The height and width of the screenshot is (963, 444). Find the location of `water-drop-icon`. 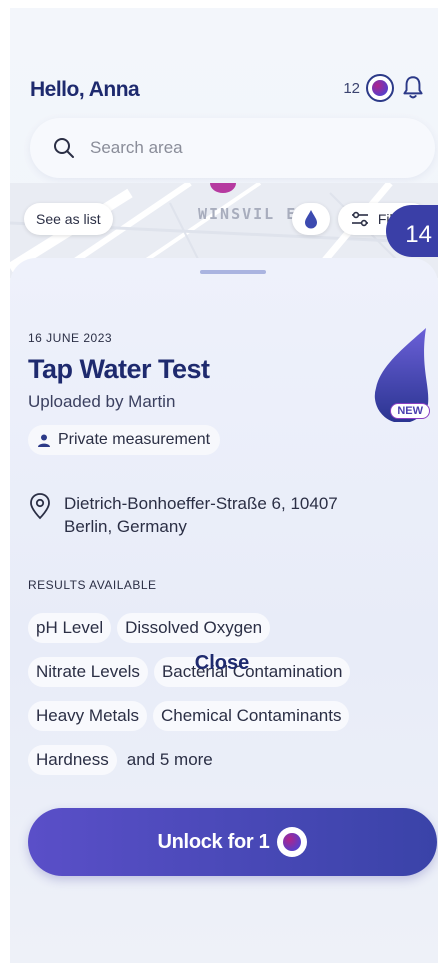

water-drop-icon is located at coordinates (311, 219).